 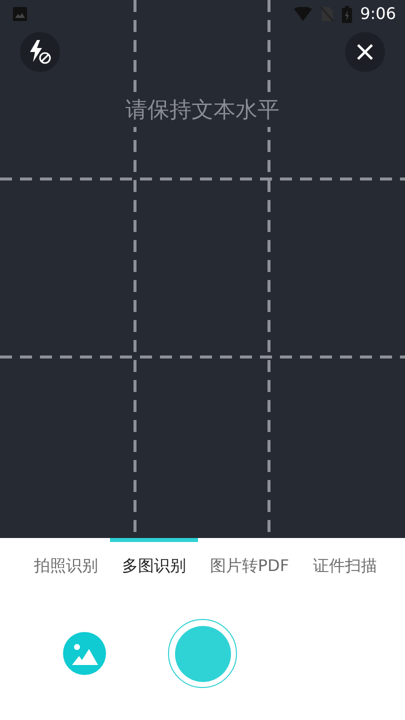 What do you see at coordinates (85, 653) in the screenshot?
I see `picture-icon` at bounding box center [85, 653].